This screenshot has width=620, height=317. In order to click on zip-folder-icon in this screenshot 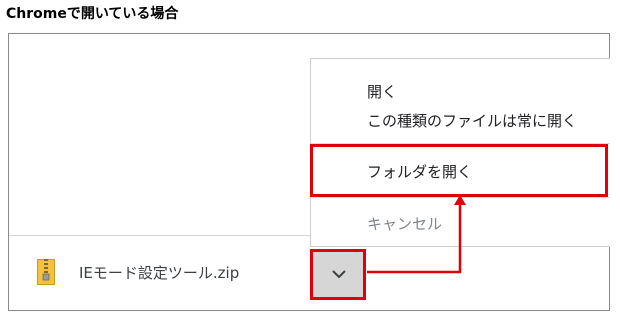, I will do `click(46, 272)`.